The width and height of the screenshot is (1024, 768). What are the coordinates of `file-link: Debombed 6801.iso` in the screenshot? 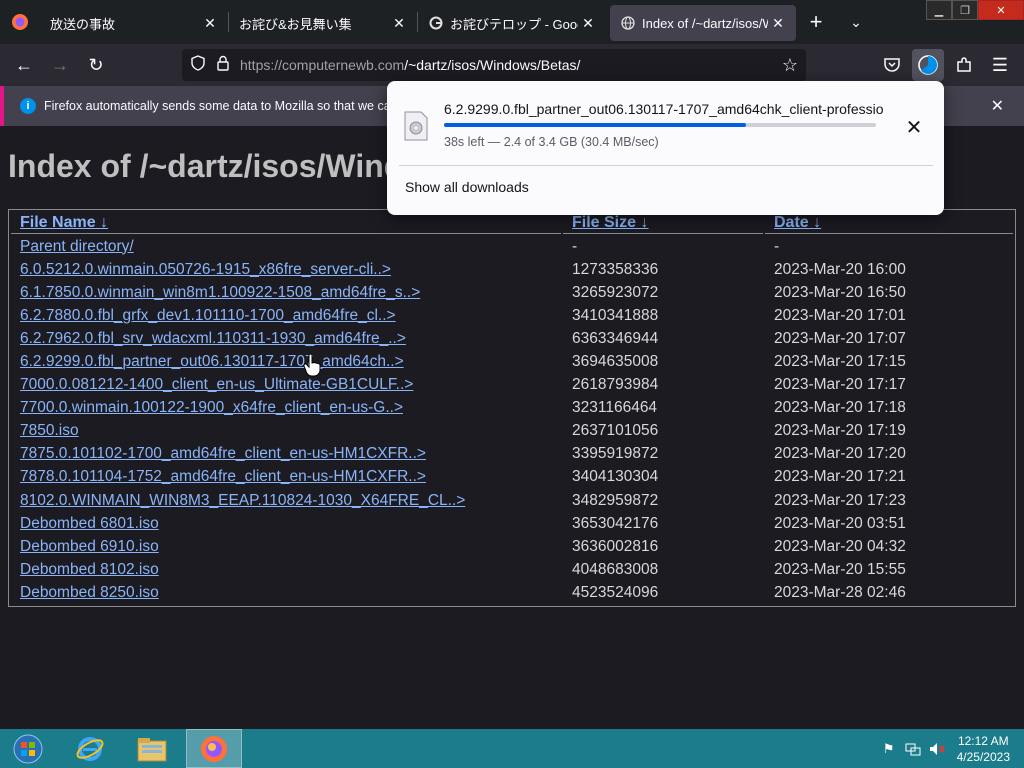 It's located at (286, 523).